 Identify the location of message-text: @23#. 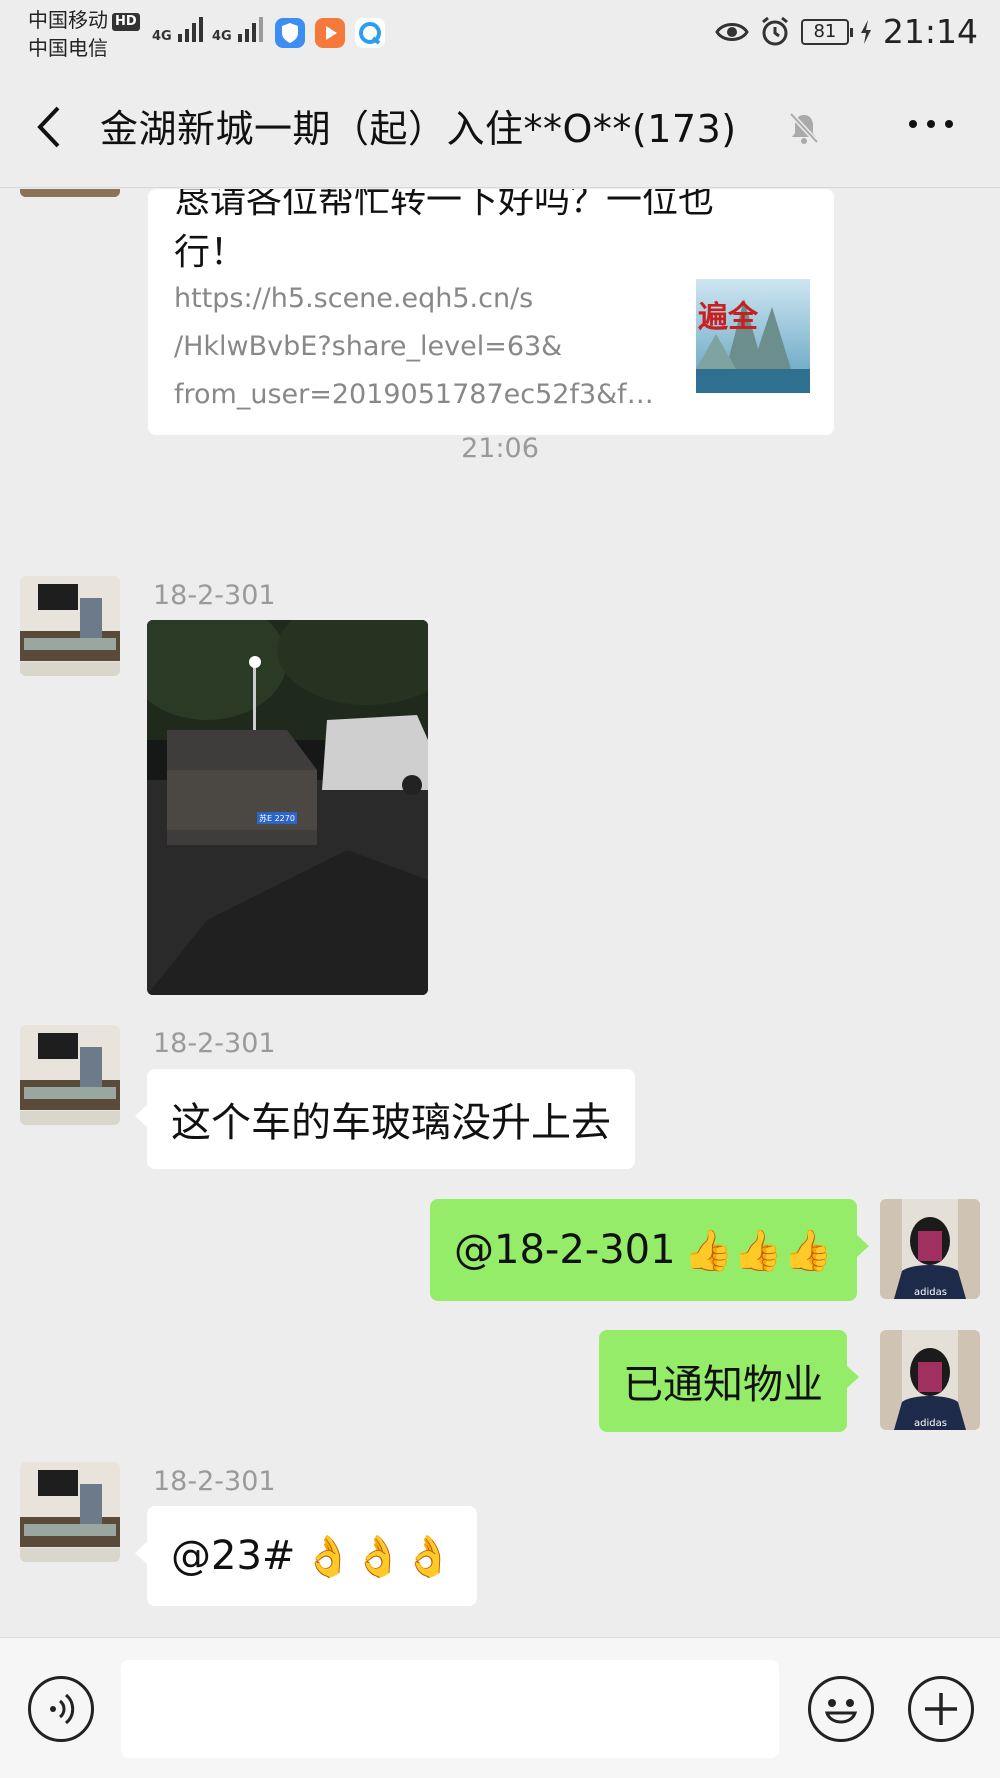
(233, 1556).